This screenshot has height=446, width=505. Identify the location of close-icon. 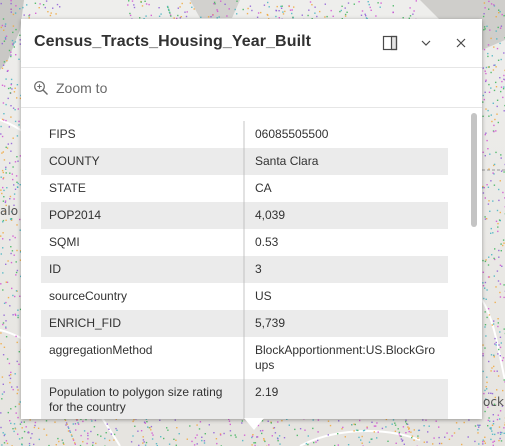
(461, 43).